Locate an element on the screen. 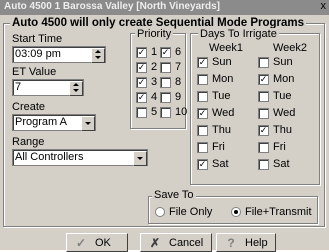 Image resolution: width=329 pixels, height=252 pixels. priority-2-checkbox: 2 is located at coordinates (146, 67).